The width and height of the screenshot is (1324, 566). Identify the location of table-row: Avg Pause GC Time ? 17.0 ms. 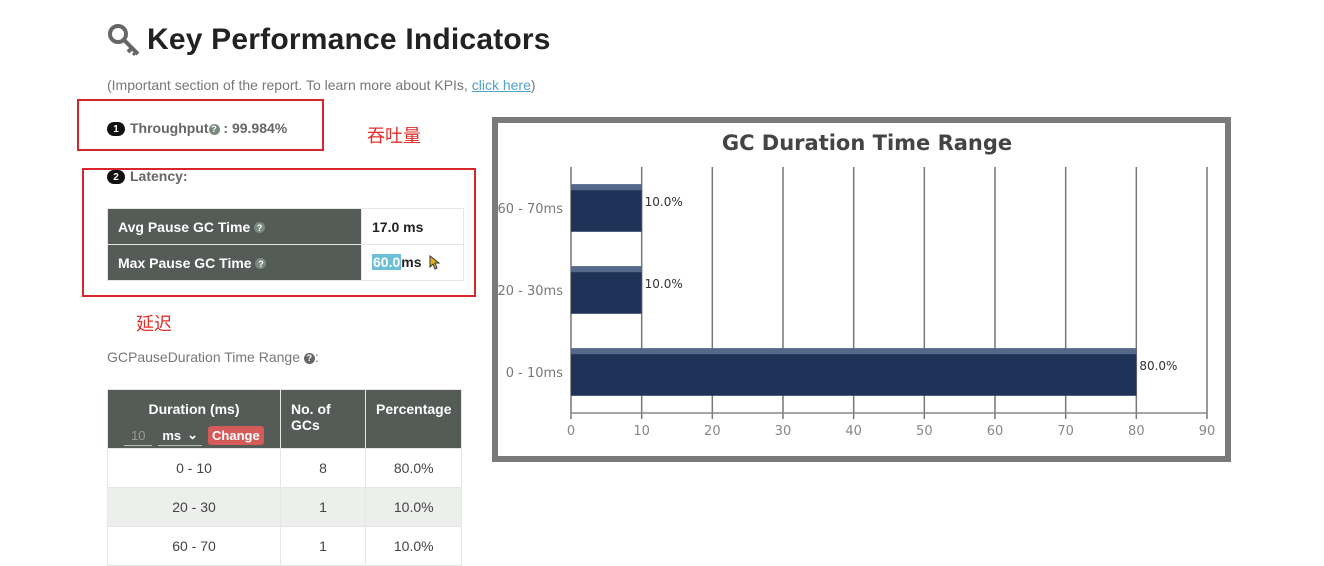
(285, 226).